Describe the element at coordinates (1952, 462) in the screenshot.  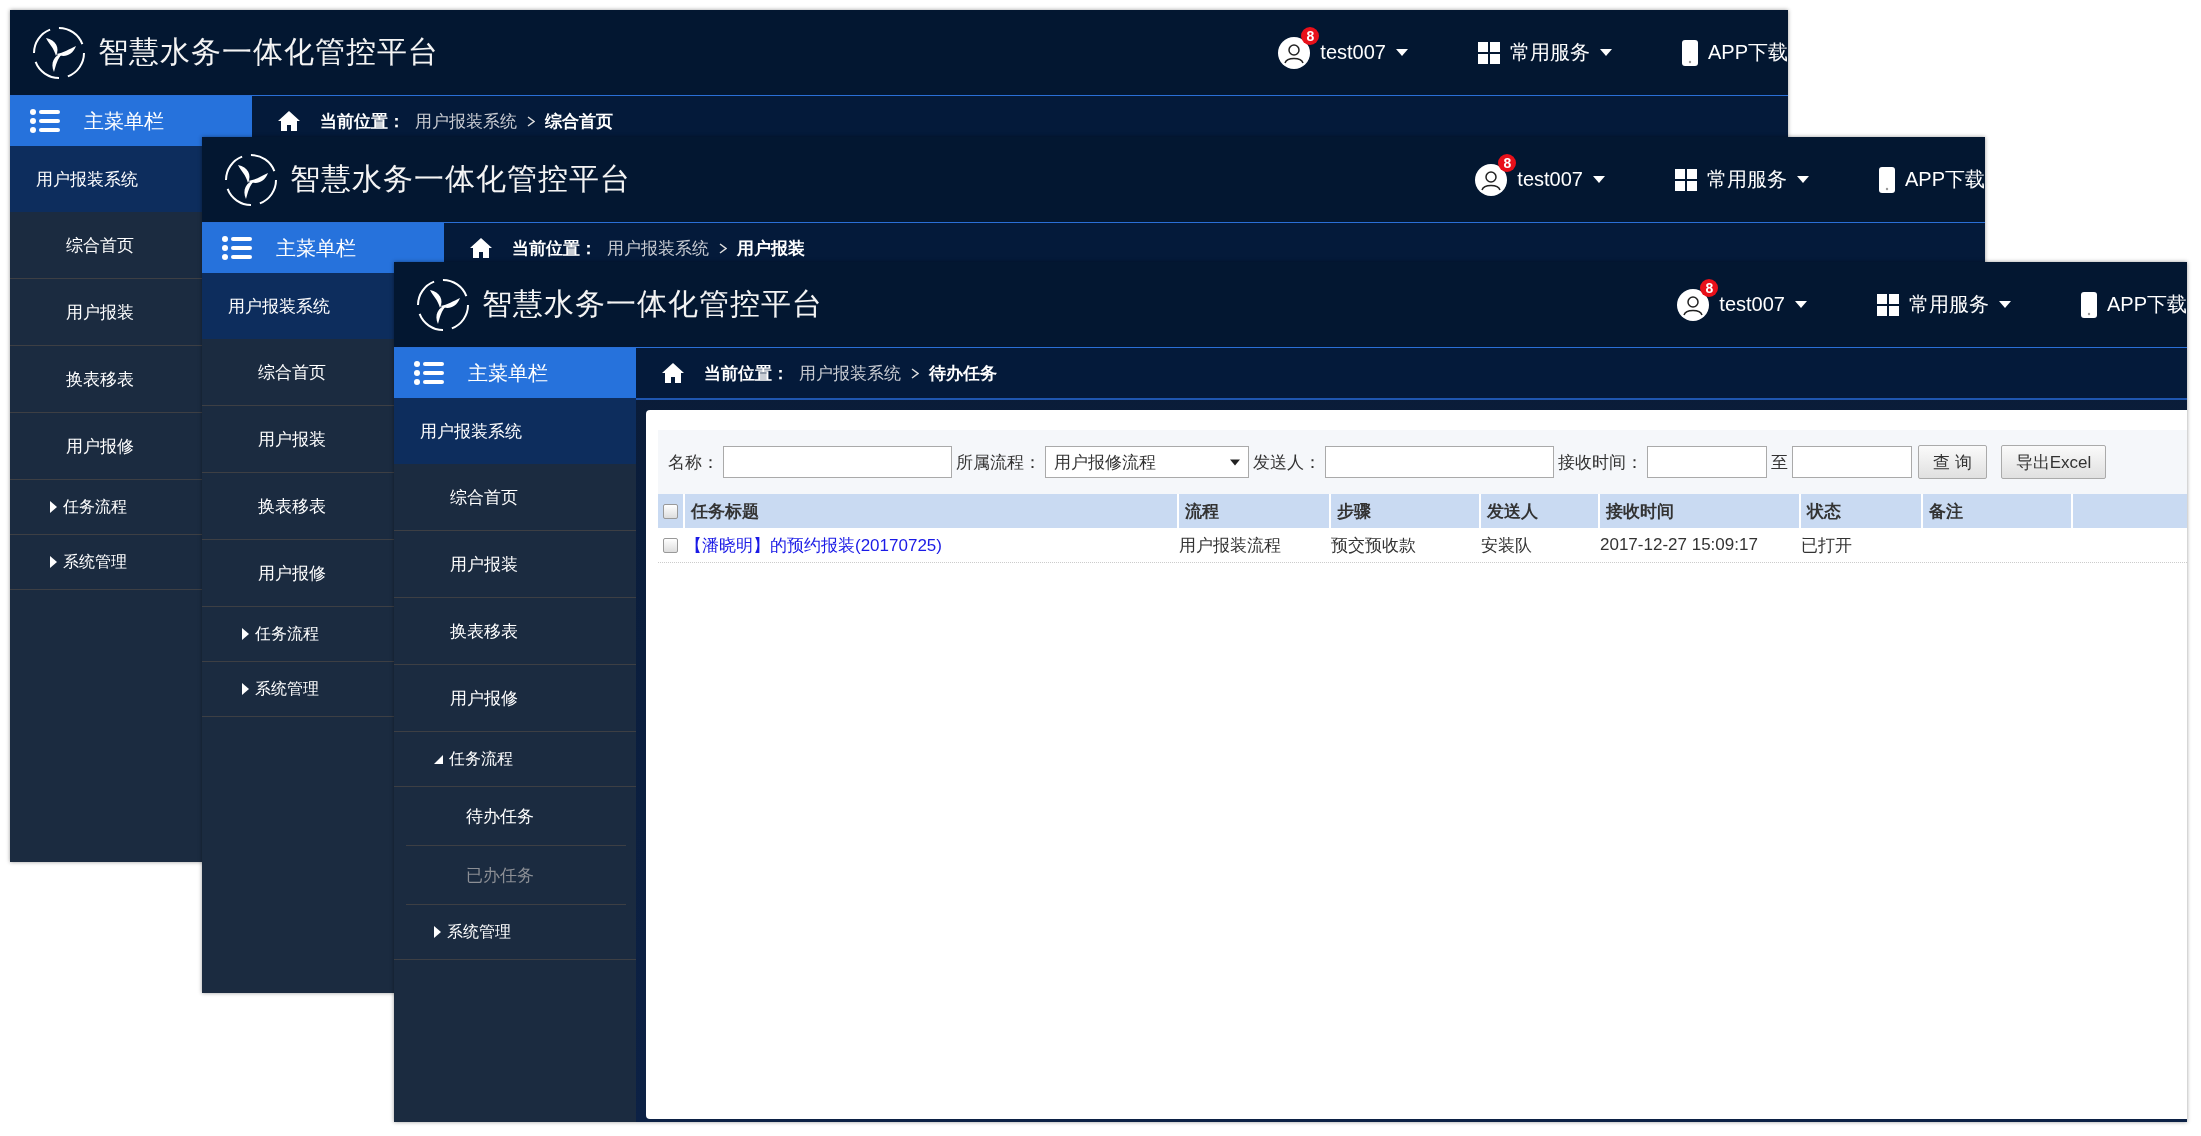
I see `query-button: 查 询` at that location.